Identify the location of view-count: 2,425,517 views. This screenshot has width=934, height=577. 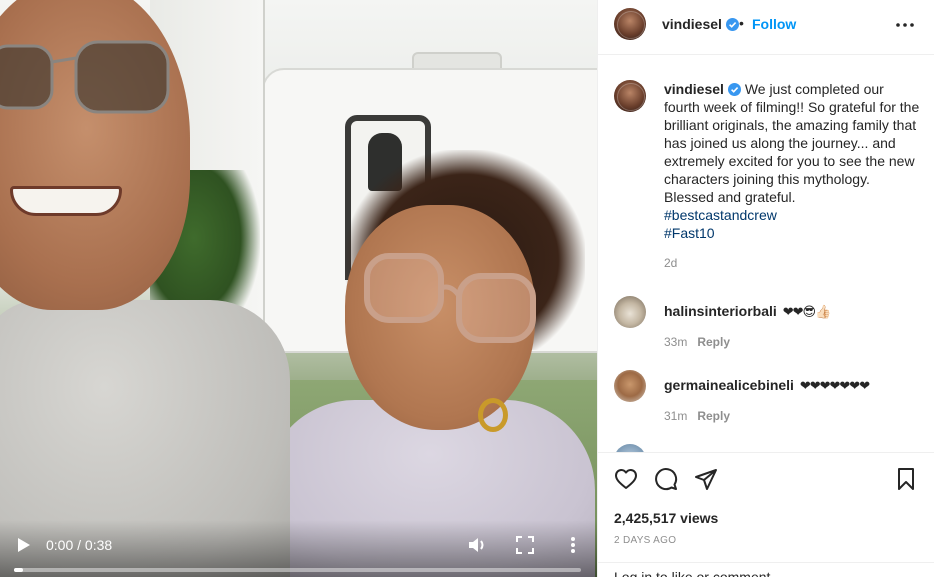
(666, 518).